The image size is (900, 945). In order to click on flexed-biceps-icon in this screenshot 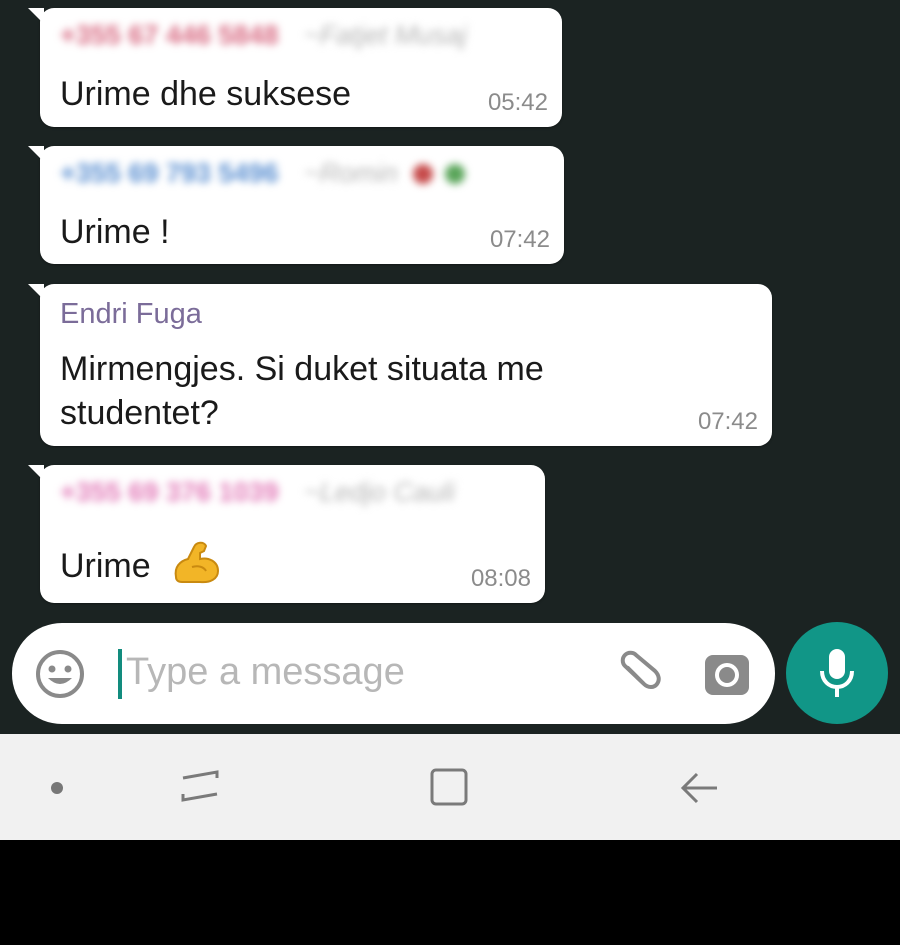, I will do `click(197, 562)`.